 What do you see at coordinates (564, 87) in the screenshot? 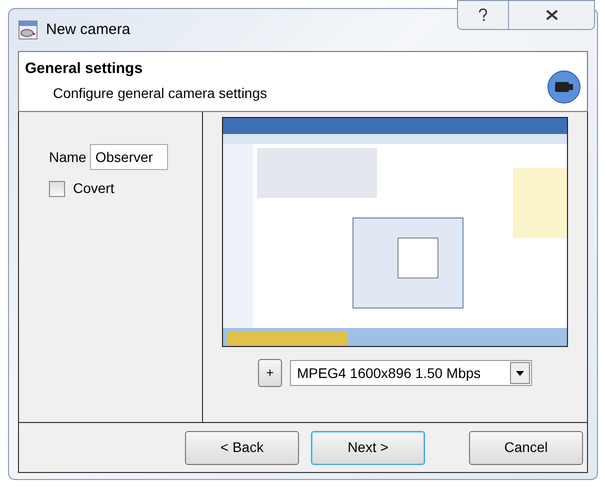
I see `camera-icon` at bounding box center [564, 87].